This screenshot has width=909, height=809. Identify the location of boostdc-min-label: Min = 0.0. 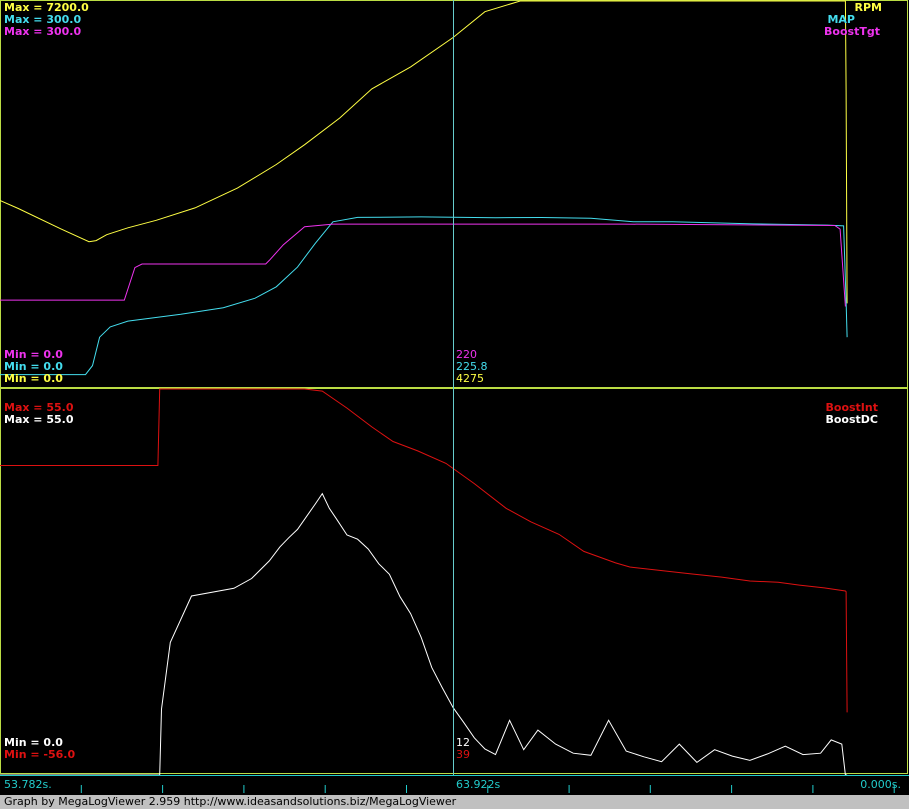
(33, 742).